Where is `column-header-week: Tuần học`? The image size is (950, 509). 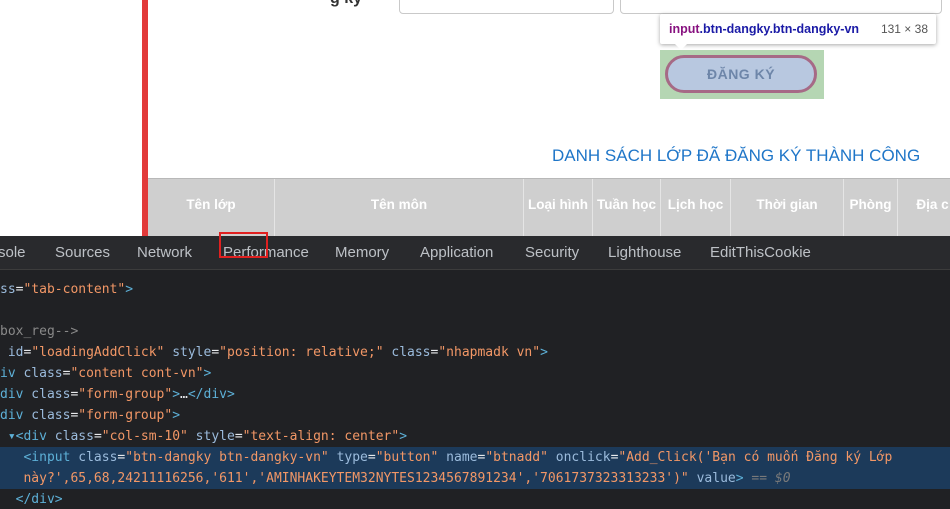
column-header-week: Tuần học is located at coordinates (627, 207).